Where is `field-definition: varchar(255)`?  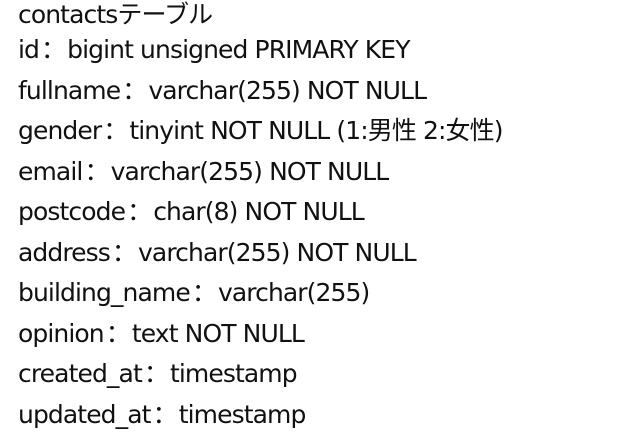 field-definition: varchar(255) is located at coordinates (293, 292).